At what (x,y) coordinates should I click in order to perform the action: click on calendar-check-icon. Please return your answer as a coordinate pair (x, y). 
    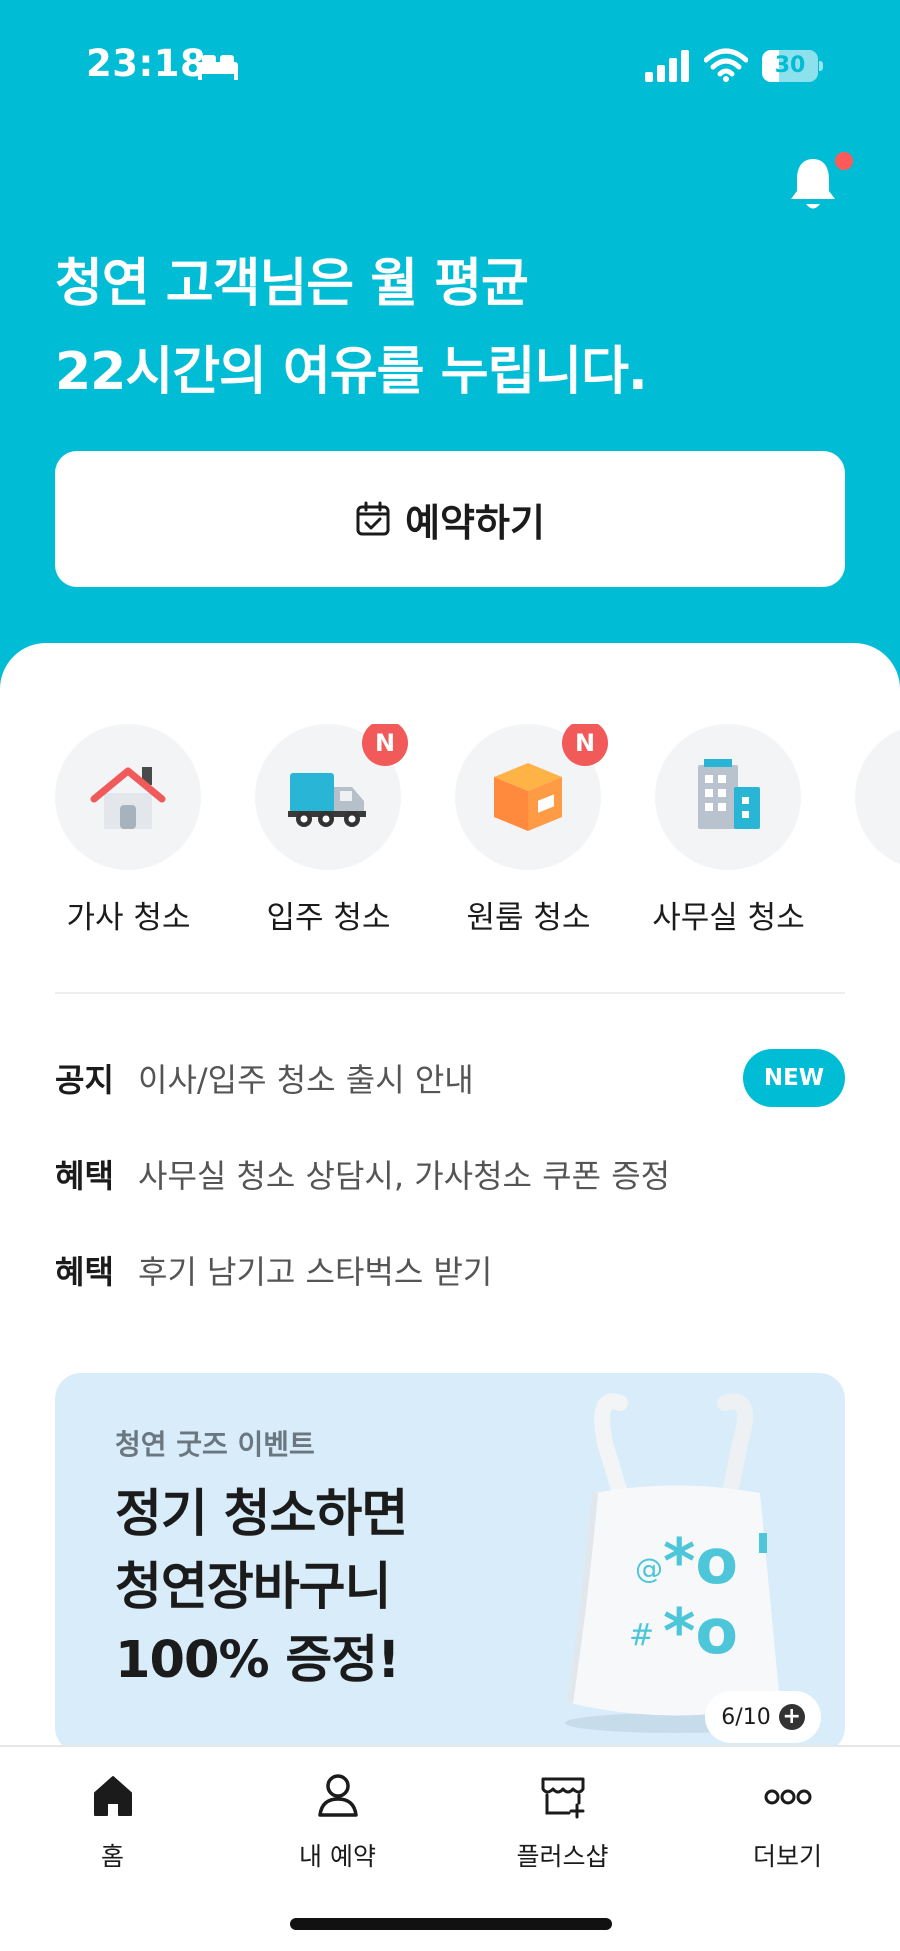
    Looking at the image, I should click on (373, 518).